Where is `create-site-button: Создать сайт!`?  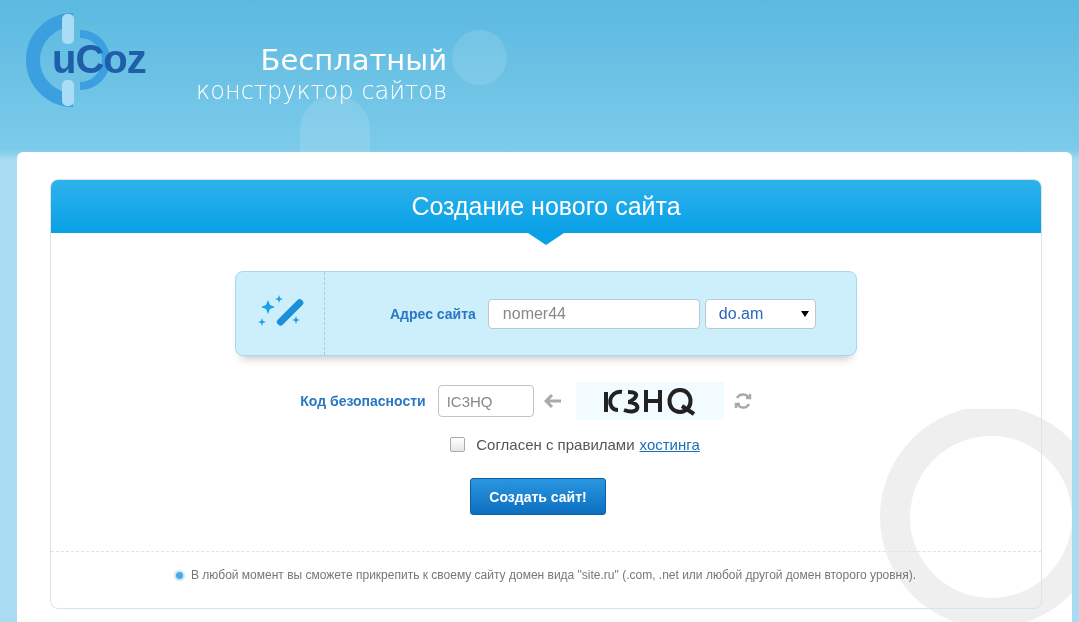 create-site-button: Создать сайт! is located at coordinates (538, 496).